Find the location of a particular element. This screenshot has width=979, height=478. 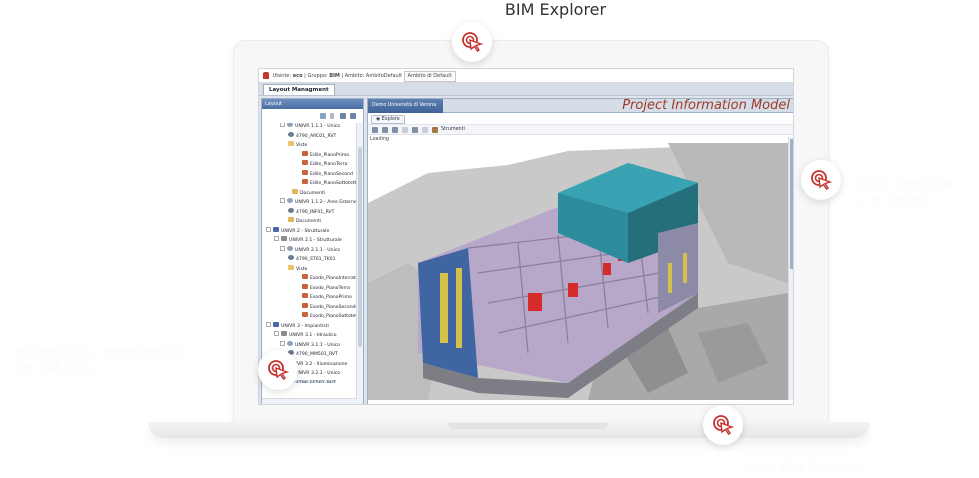

tree-item: 4790_ARC01_RVT is located at coordinates (312, 135).